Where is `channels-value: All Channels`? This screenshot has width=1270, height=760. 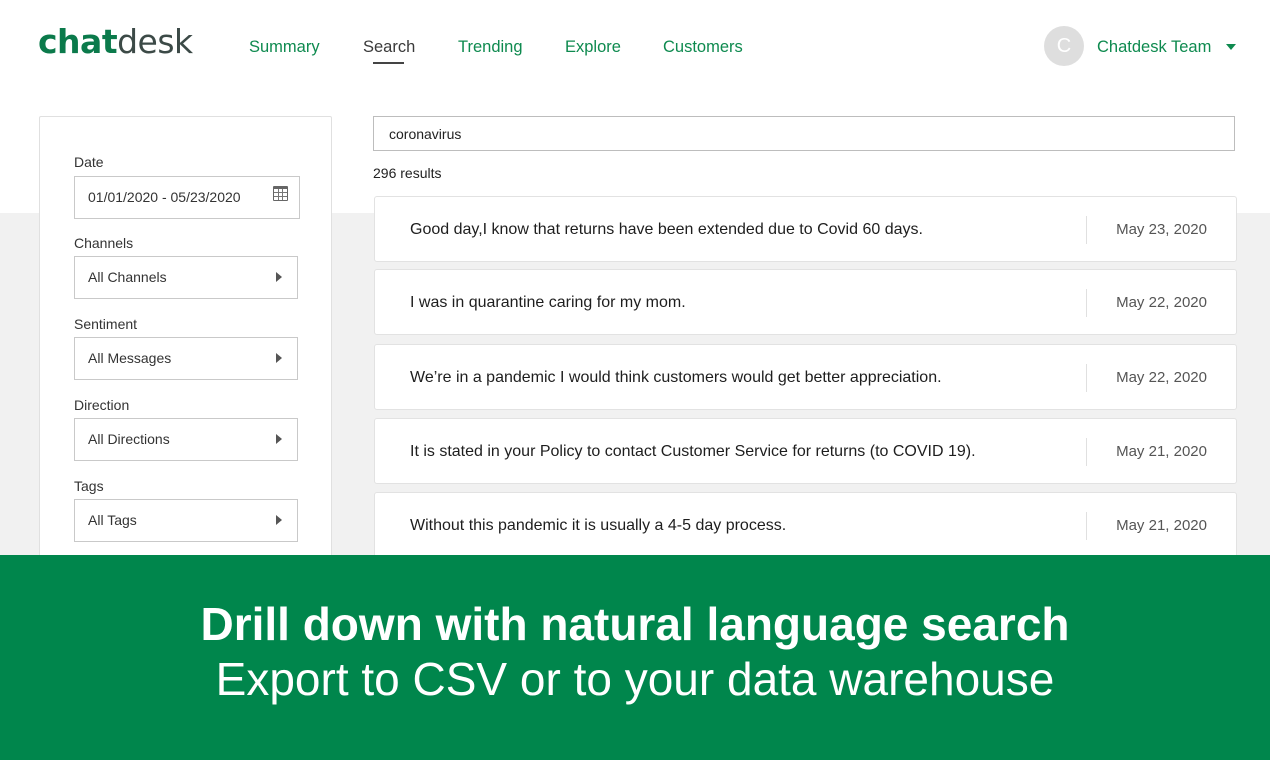 channels-value: All Channels is located at coordinates (127, 277).